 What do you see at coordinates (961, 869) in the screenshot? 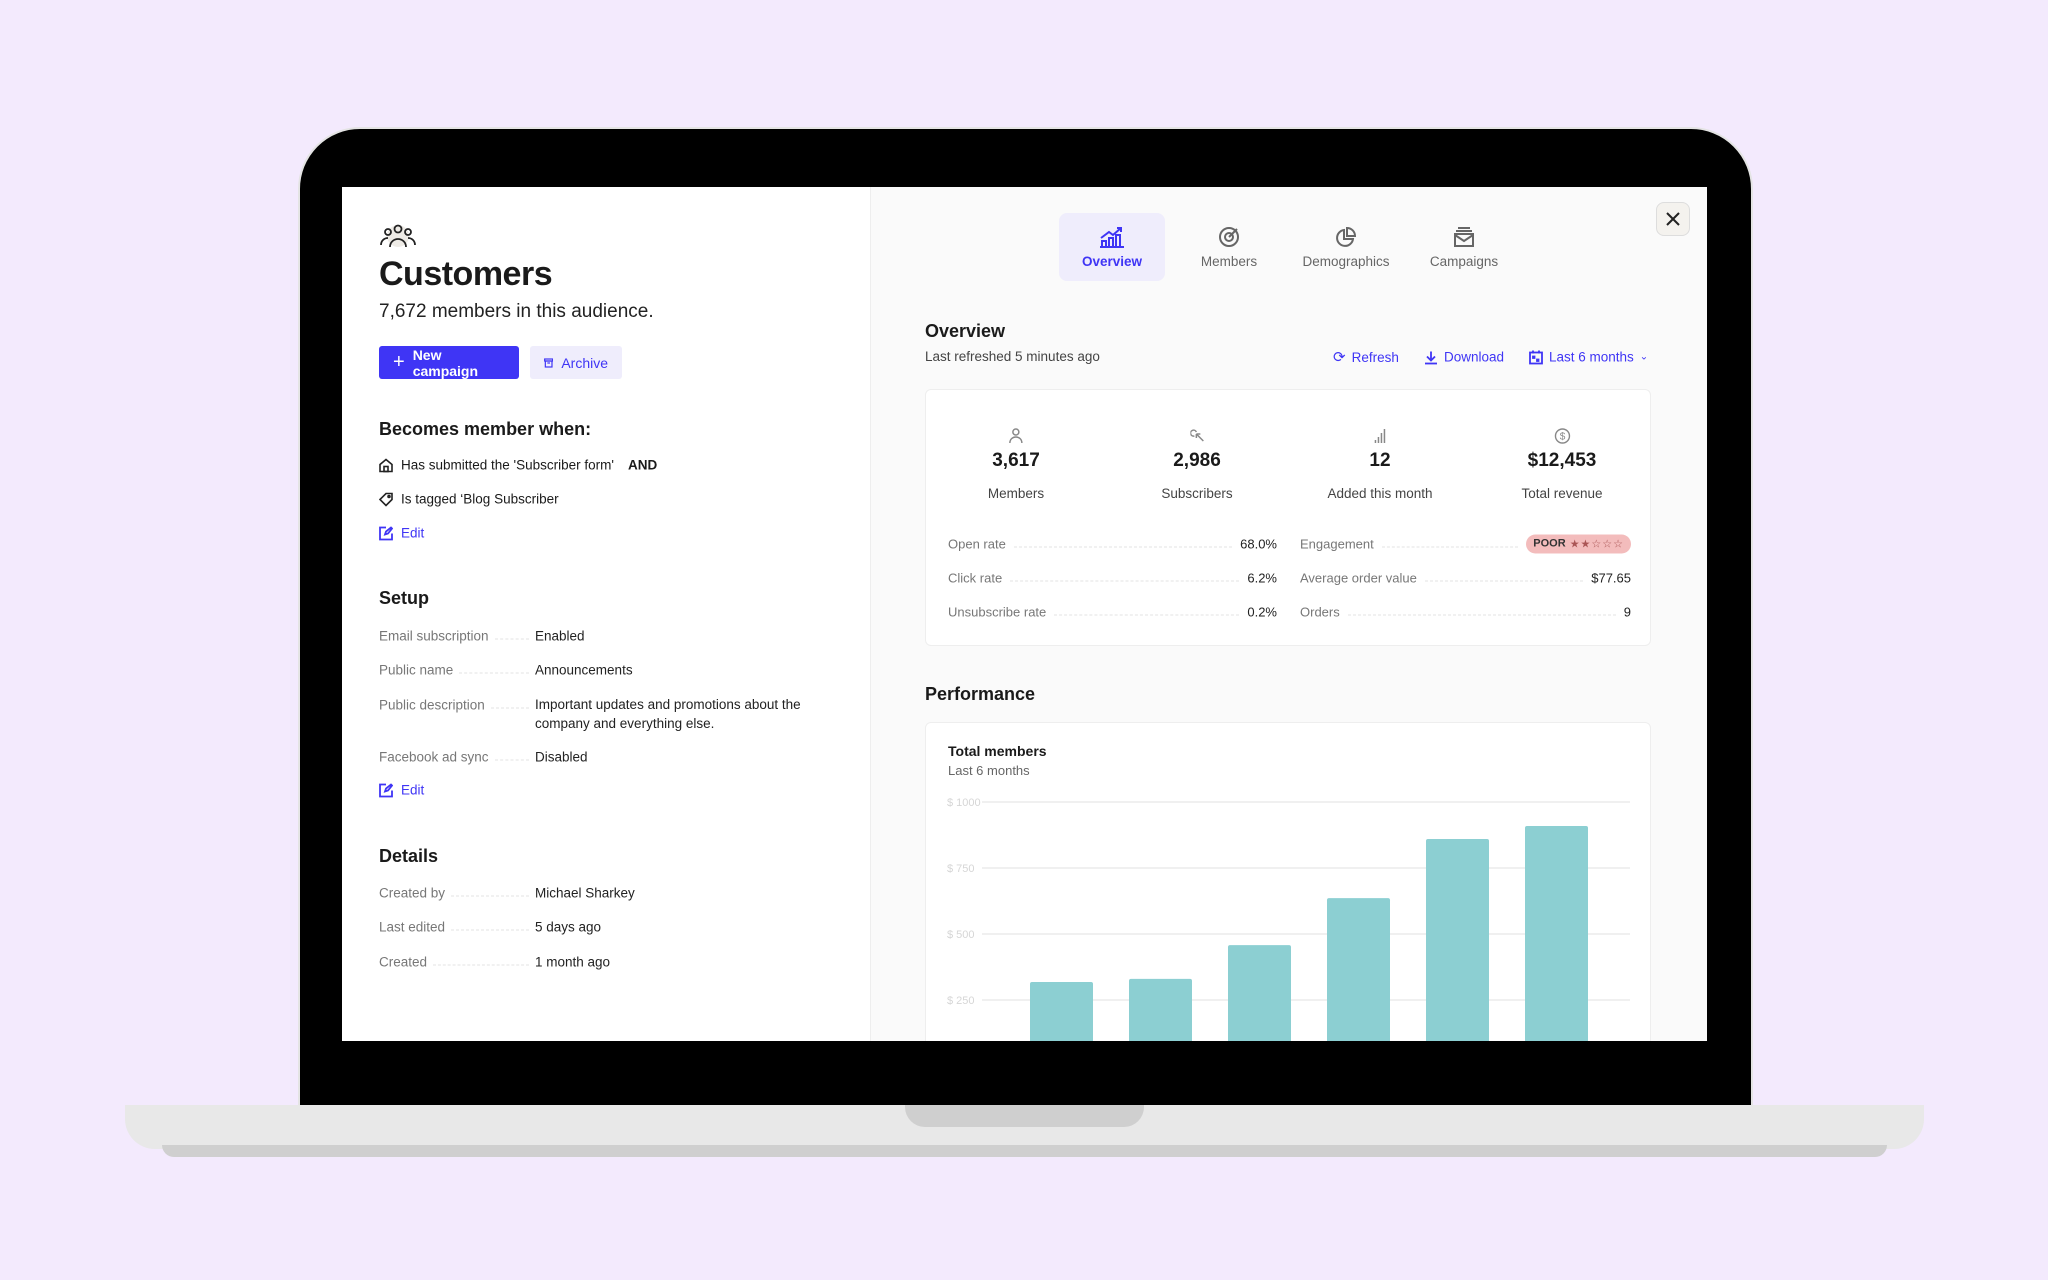
I see `y-tick-label: $ 750` at bounding box center [961, 869].